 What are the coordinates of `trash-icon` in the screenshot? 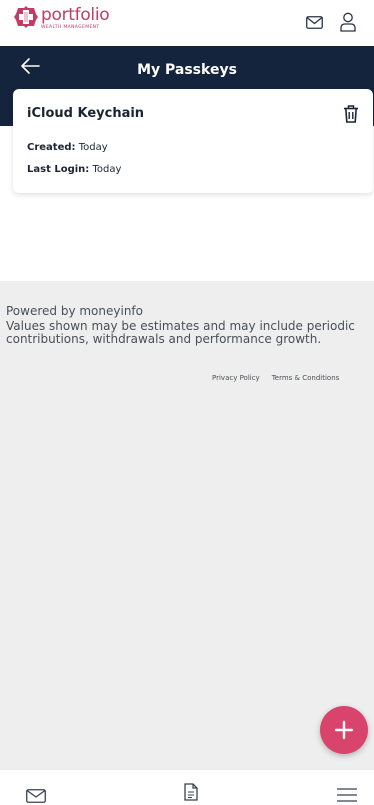 It's located at (351, 114).